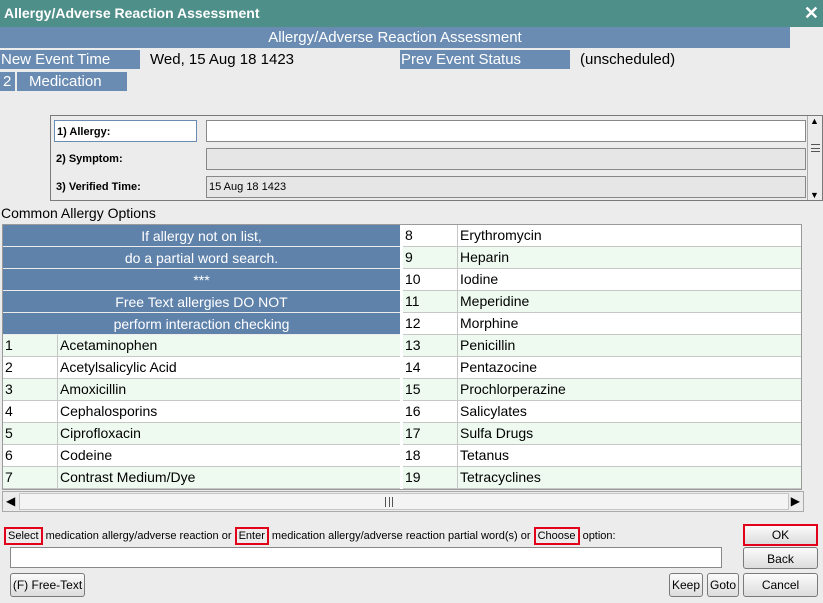 This screenshot has width=823, height=603. What do you see at coordinates (686, 585) in the screenshot?
I see `keep-button: Keep` at bounding box center [686, 585].